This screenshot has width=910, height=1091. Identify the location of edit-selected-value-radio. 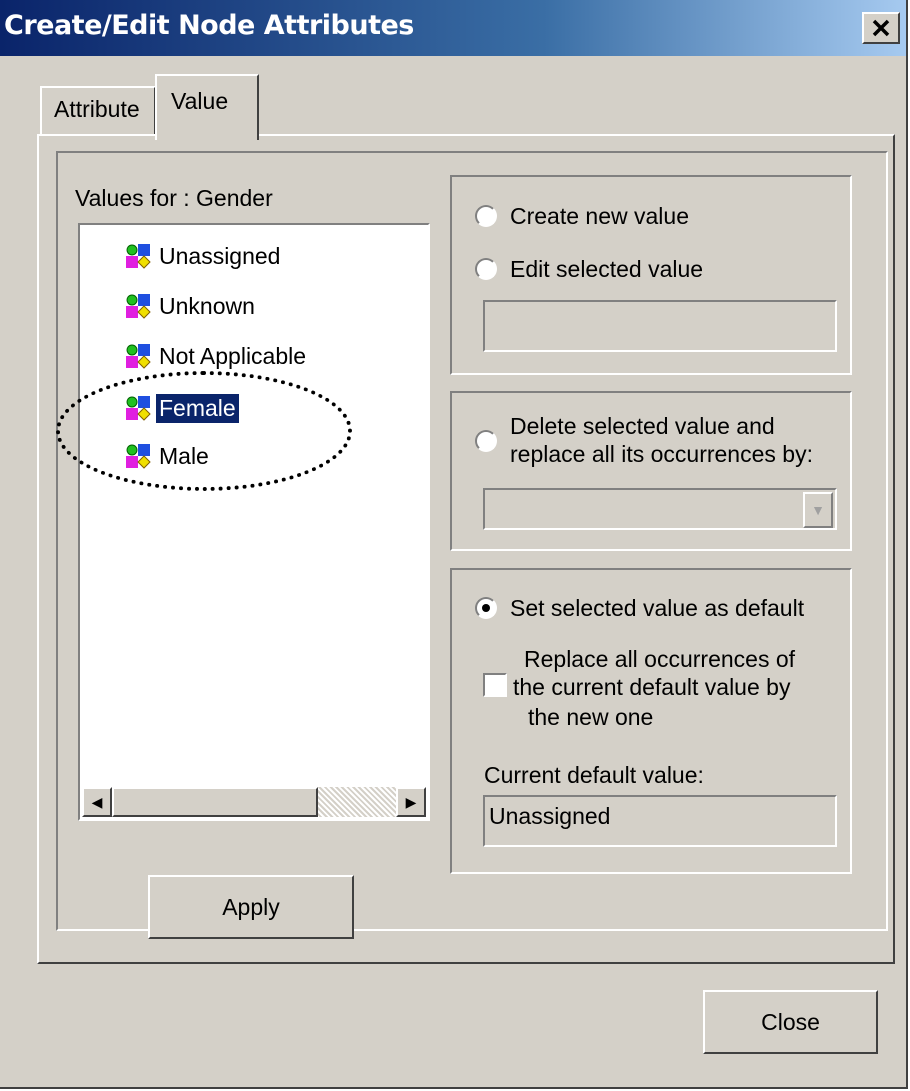
(486, 269).